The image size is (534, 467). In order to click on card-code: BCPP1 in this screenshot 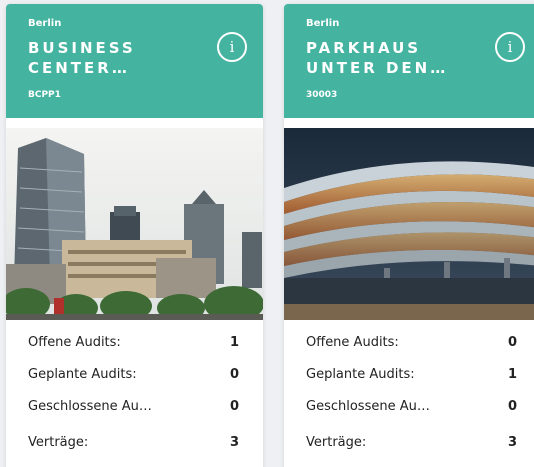, I will do `click(44, 95)`.